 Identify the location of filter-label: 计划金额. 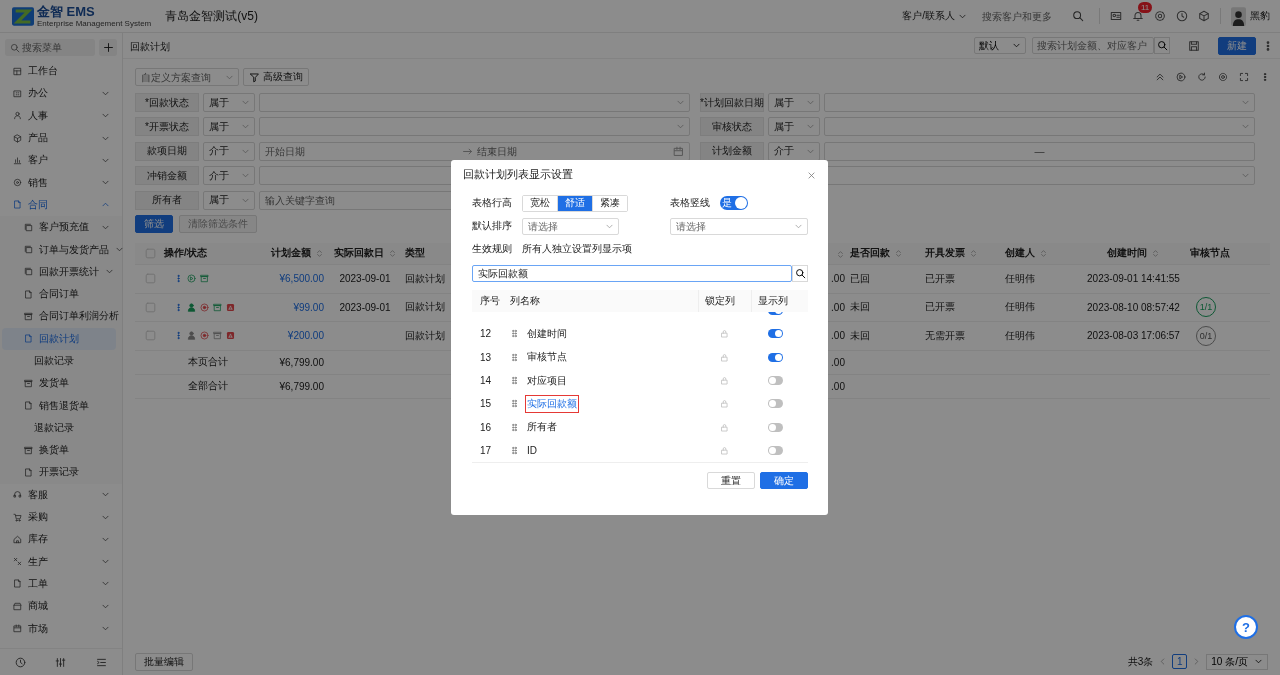
(732, 151).